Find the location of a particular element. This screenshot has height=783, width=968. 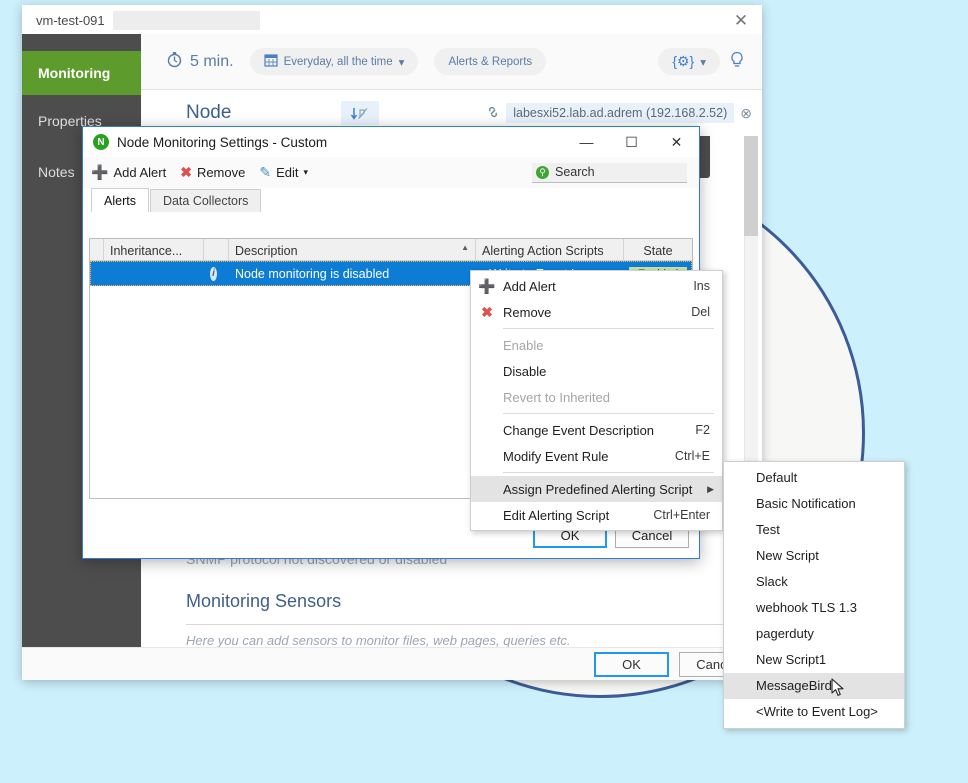

submenu-item-messagebird: MessageBird is located at coordinates (814, 686).